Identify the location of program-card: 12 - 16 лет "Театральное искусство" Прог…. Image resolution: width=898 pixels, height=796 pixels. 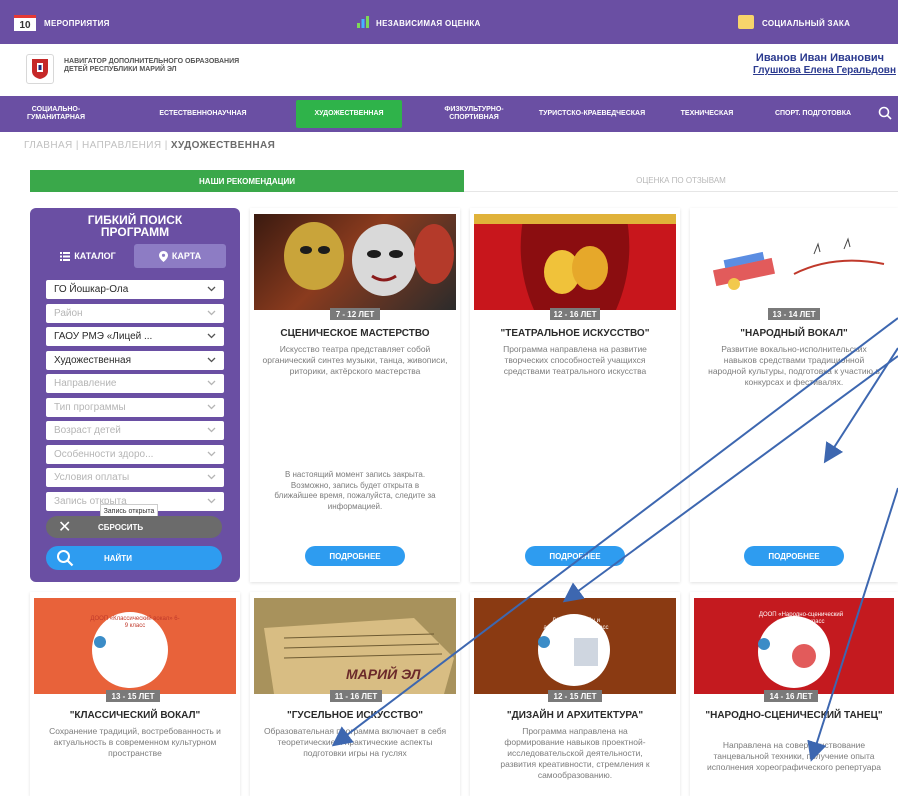
(575, 395).